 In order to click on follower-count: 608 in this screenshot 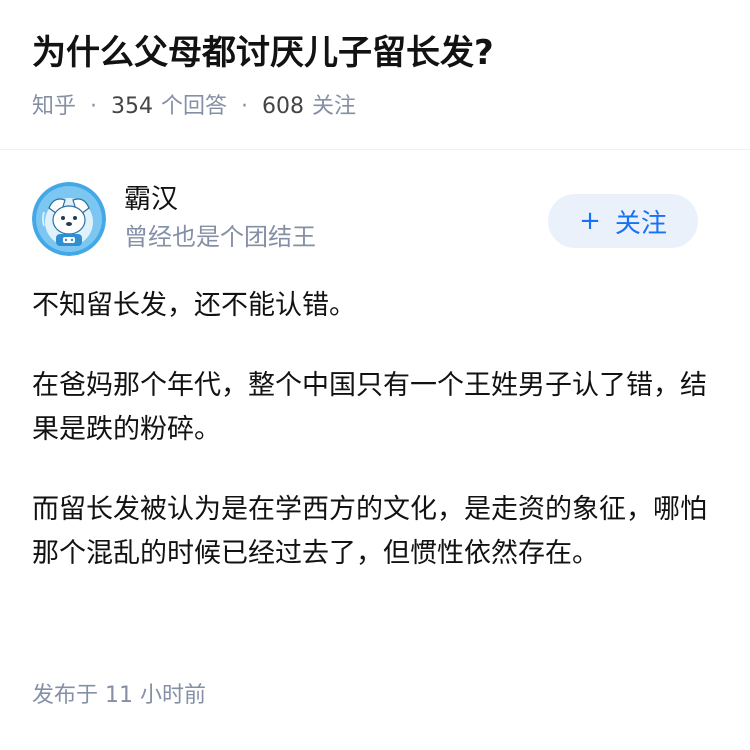, I will do `click(283, 106)`.